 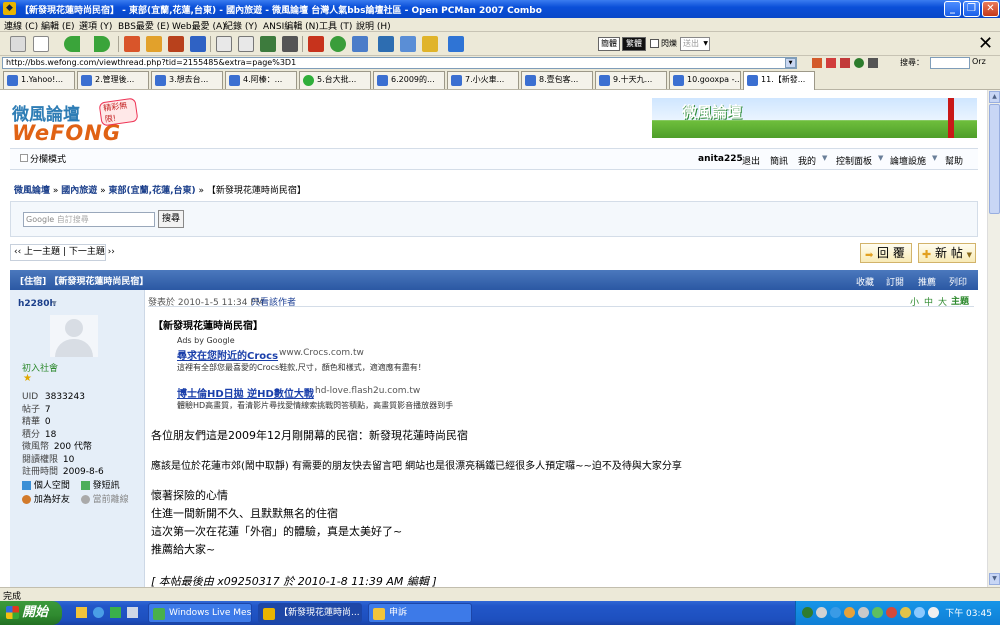 What do you see at coordinates (891, 612) in the screenshot?
I see `tray-security-icon` at bounding box center [891, 612].